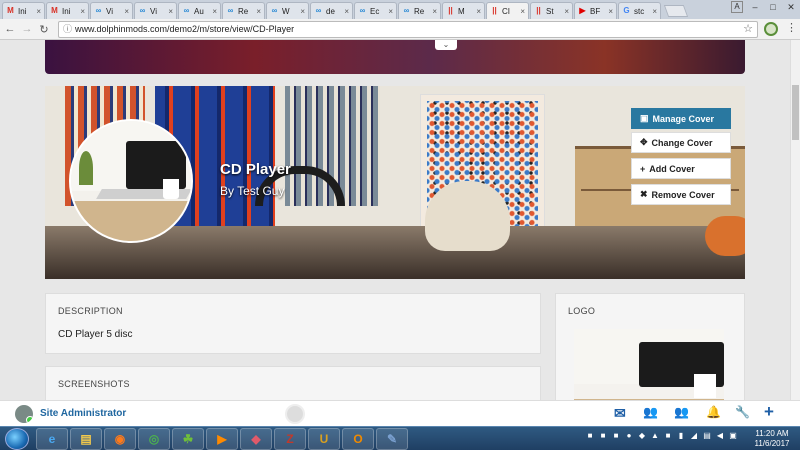 This screenshot has width=800, height=450. Describe the element at coordinates (713, 412) in the screenshot. I see `bell-icon: 🔔` at that location.